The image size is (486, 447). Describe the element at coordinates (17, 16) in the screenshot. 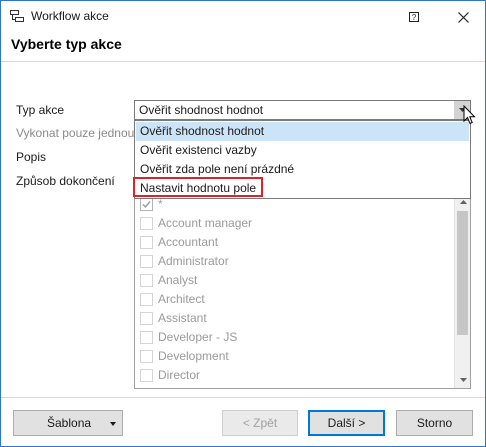

I see `workflow-icon` at that location.